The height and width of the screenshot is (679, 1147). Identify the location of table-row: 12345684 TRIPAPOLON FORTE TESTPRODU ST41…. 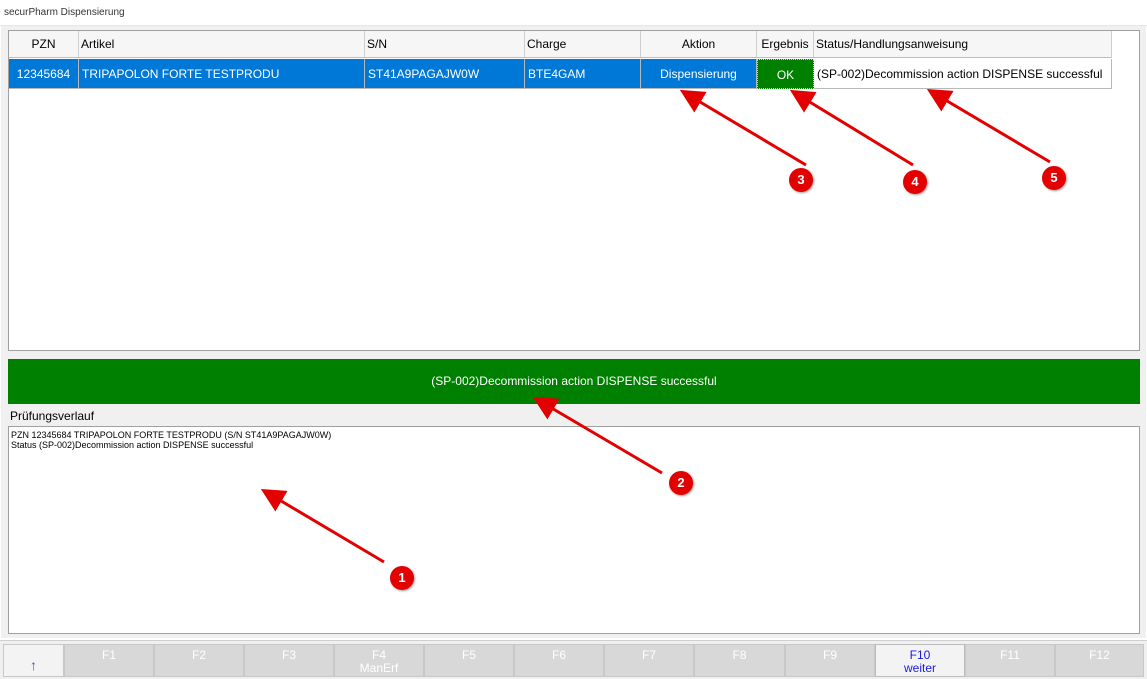
(560, 74).